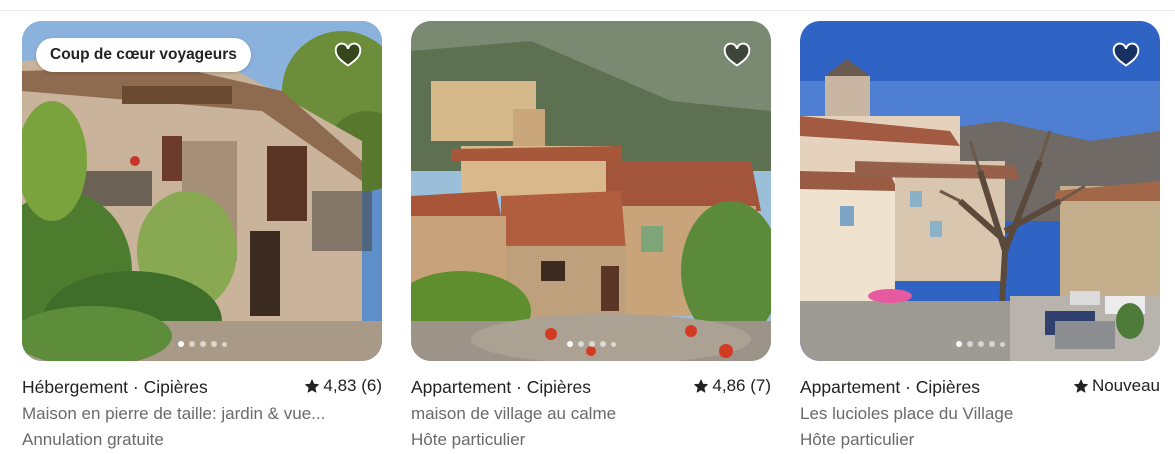 The width and height of the screenshot is (1175, 454). Describe the element at coordinates (93, 439) in the screenshot. I see `listing-extra: Annulation gratuite` at that location.